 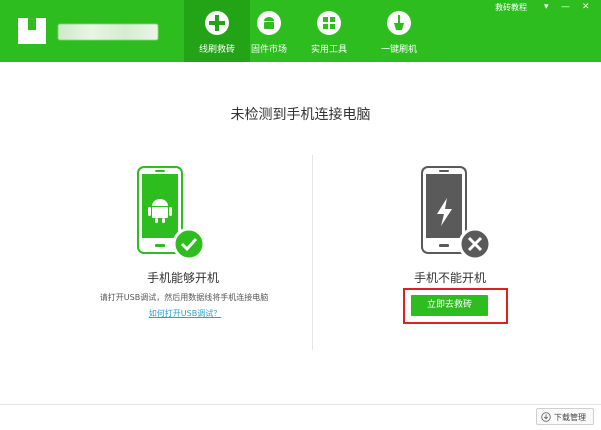 I want to click on page-title: 未检测到手机连接电脑, so click(x=300, y=115).